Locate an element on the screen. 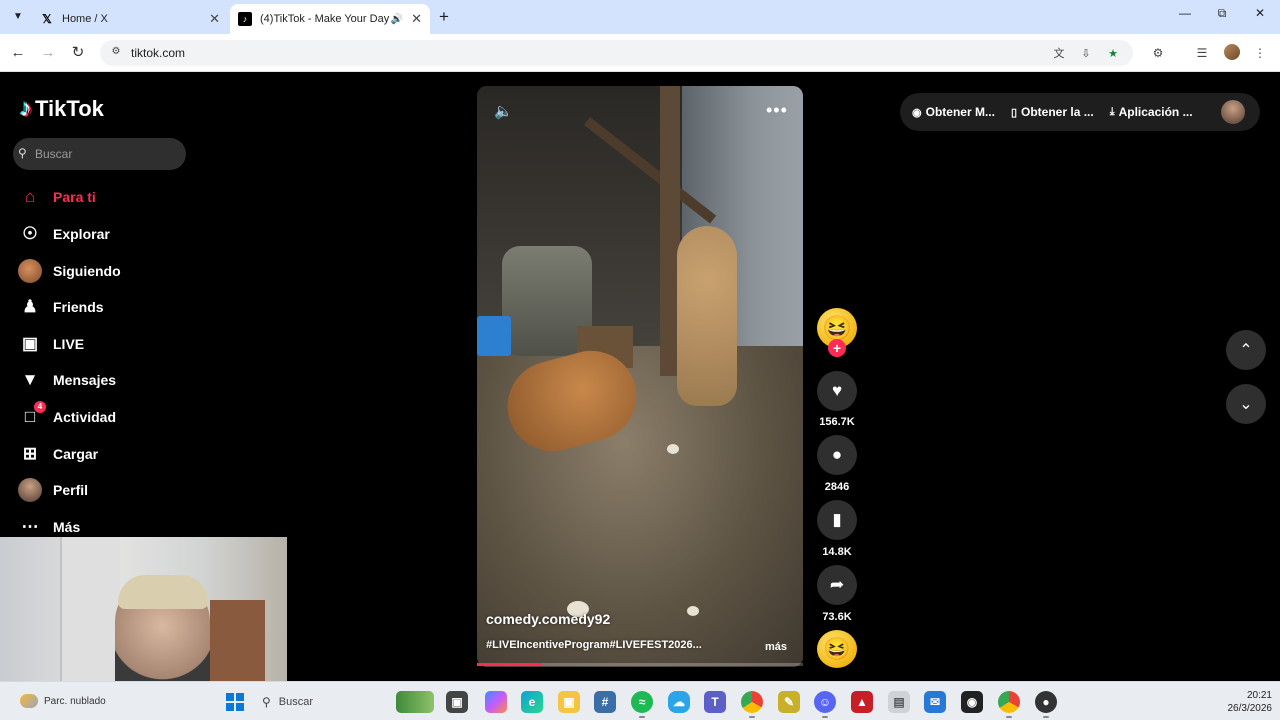 The width and height of the screenshot is (1280, 720). forward-icon: → is located at coordinates (48, 53).